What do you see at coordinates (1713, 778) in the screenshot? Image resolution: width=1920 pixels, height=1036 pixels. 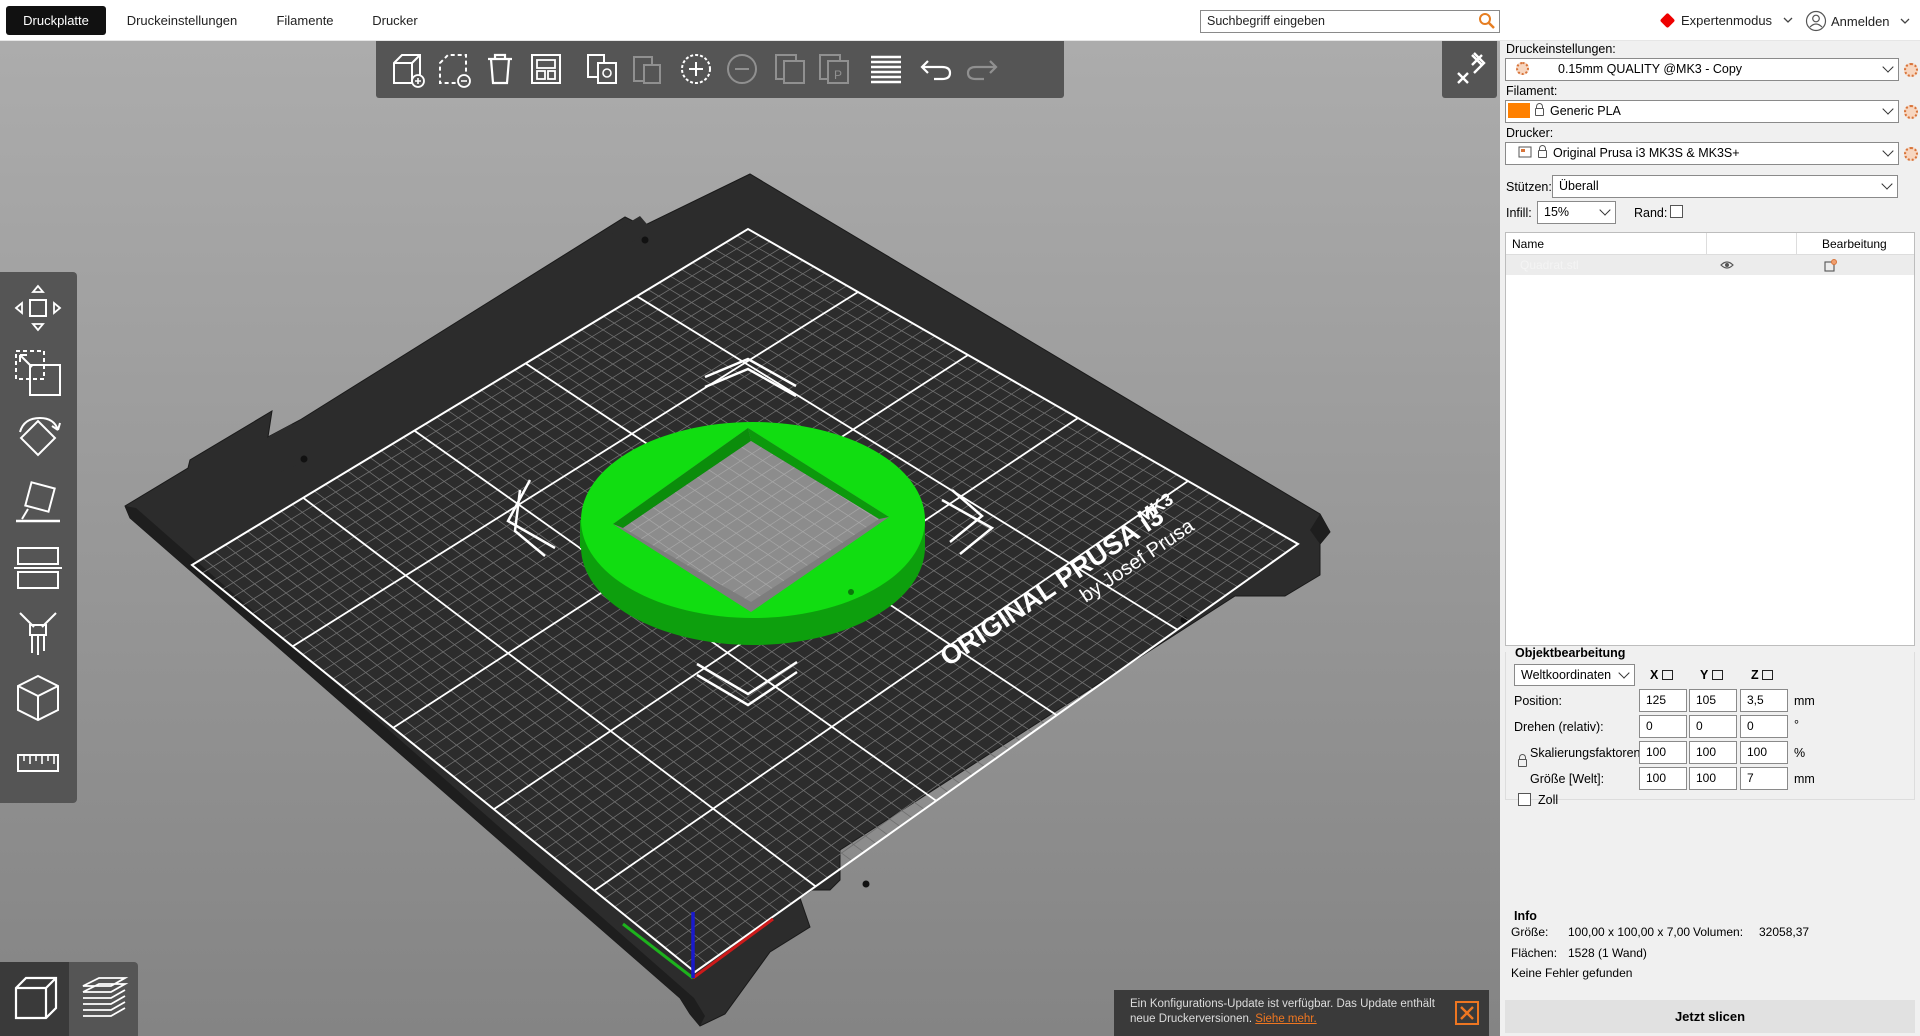 I see `size-y-input: 100` at bounding box center [1713, 778].